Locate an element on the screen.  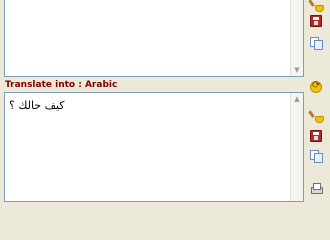
translated-text: كيف حالك ؟ is located at coordinates (37, 105).